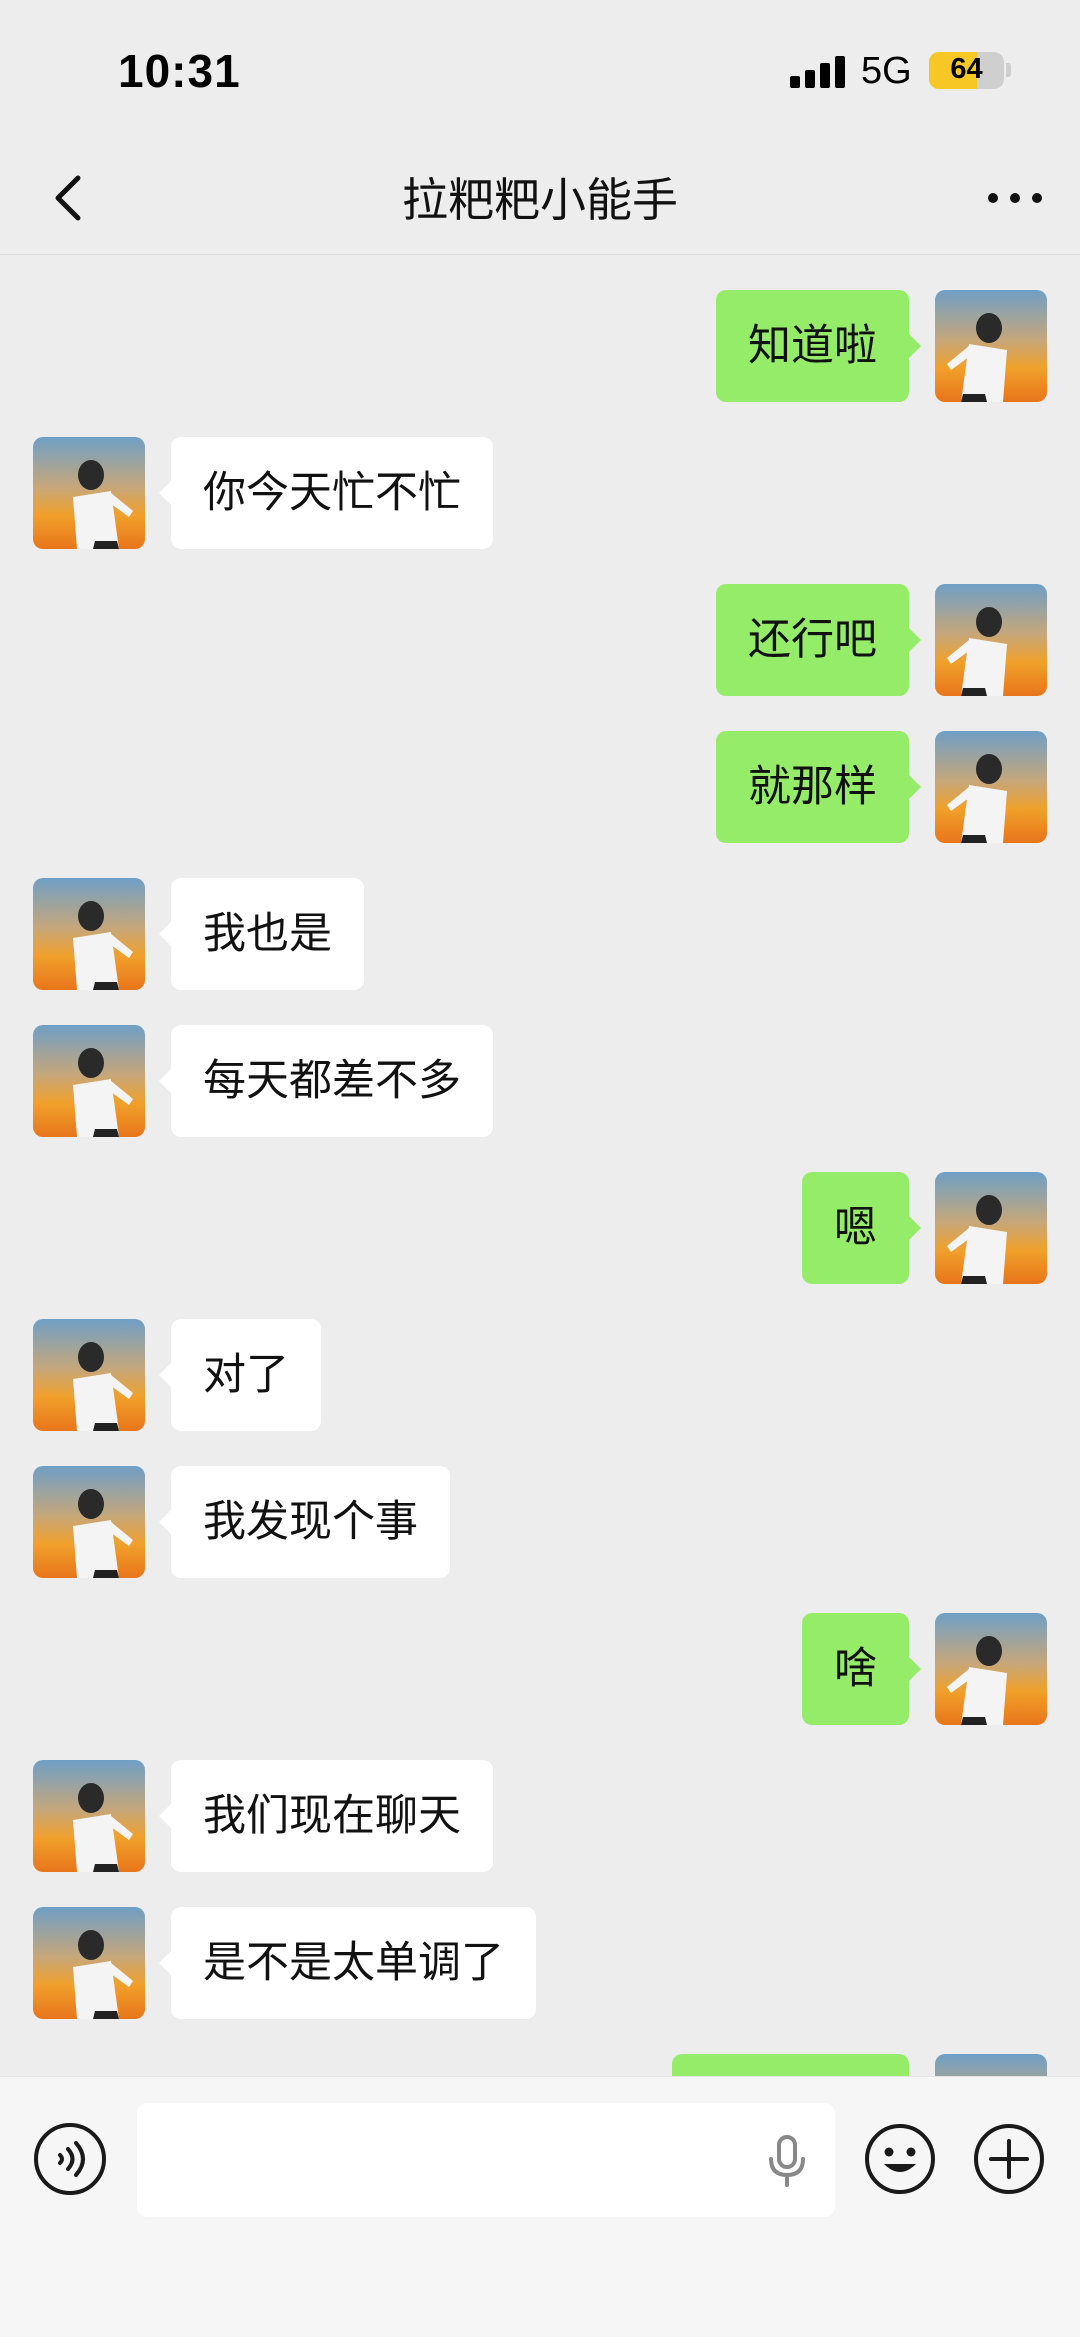 Image resolution: width=1080 pixels, height=2337 pixels. What do you see at coordinates (818, 72) in the screenshot?
I see `signal-icon` at bounding box center [818, 72].